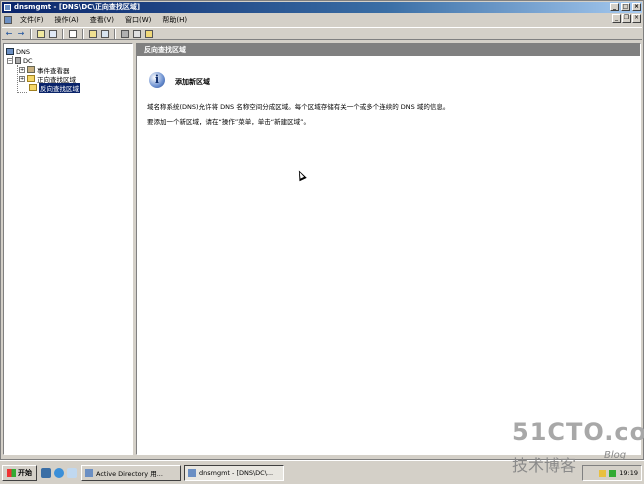 Image resolution: width=644 pixels, height=484 pixels. I want to click on start-label: 开始, so click(25, 472).